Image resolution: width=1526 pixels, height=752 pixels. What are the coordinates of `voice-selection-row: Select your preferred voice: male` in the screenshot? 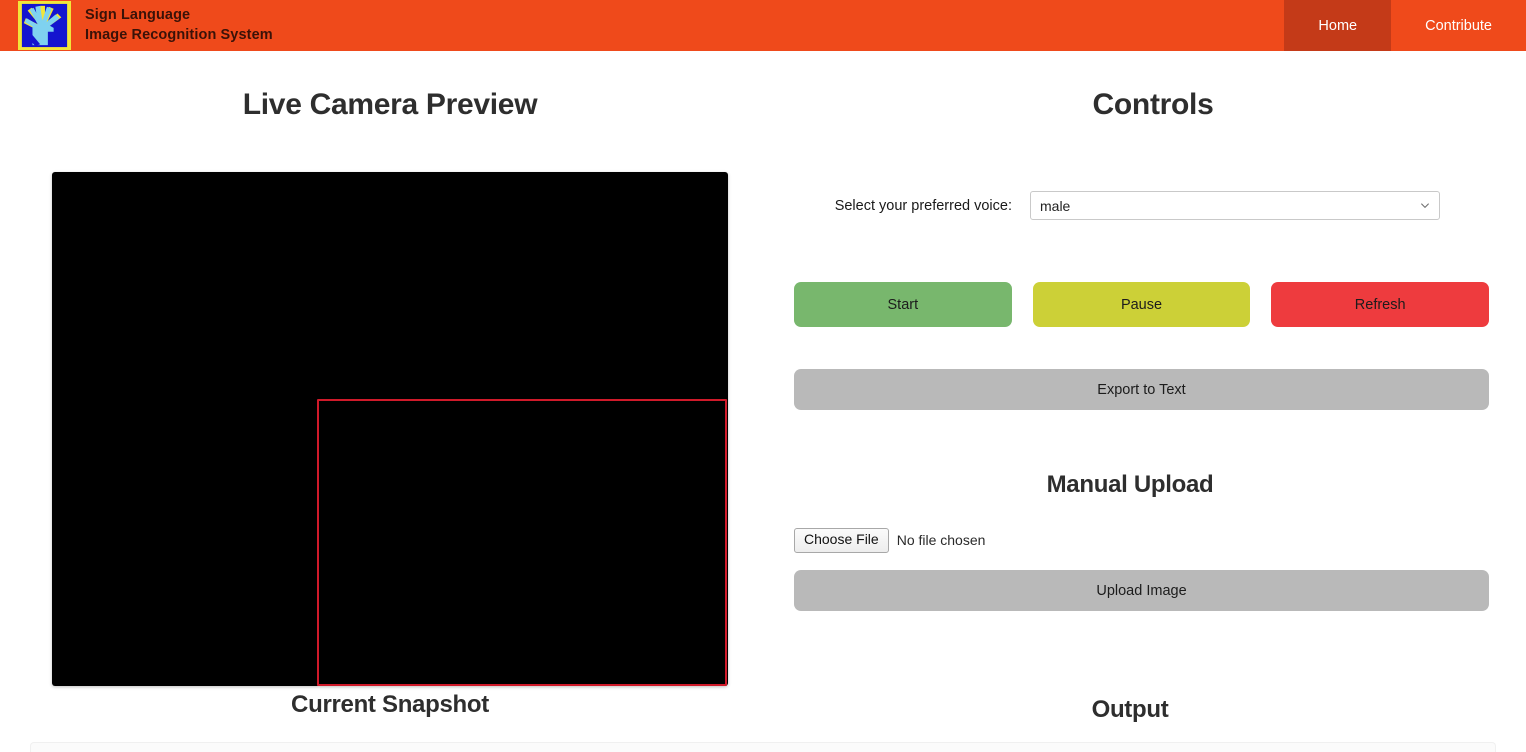 It's located at (1130, 205).